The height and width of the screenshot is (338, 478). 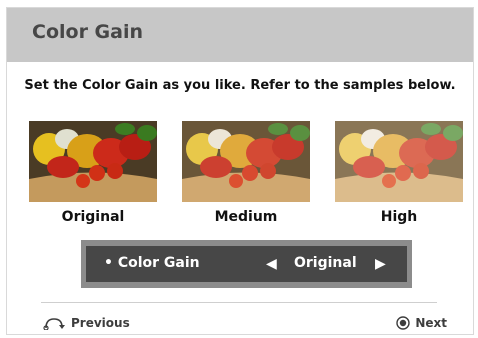 I want to click on sample-label-original: Original, so click(x=93, y=217).